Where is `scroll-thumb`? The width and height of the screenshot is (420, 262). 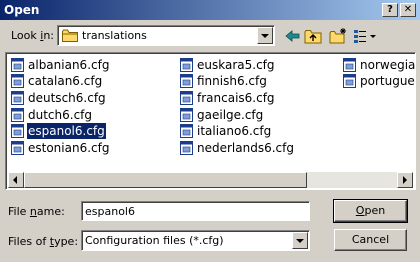 scroll-thumb is located at coordinates (165, 180).